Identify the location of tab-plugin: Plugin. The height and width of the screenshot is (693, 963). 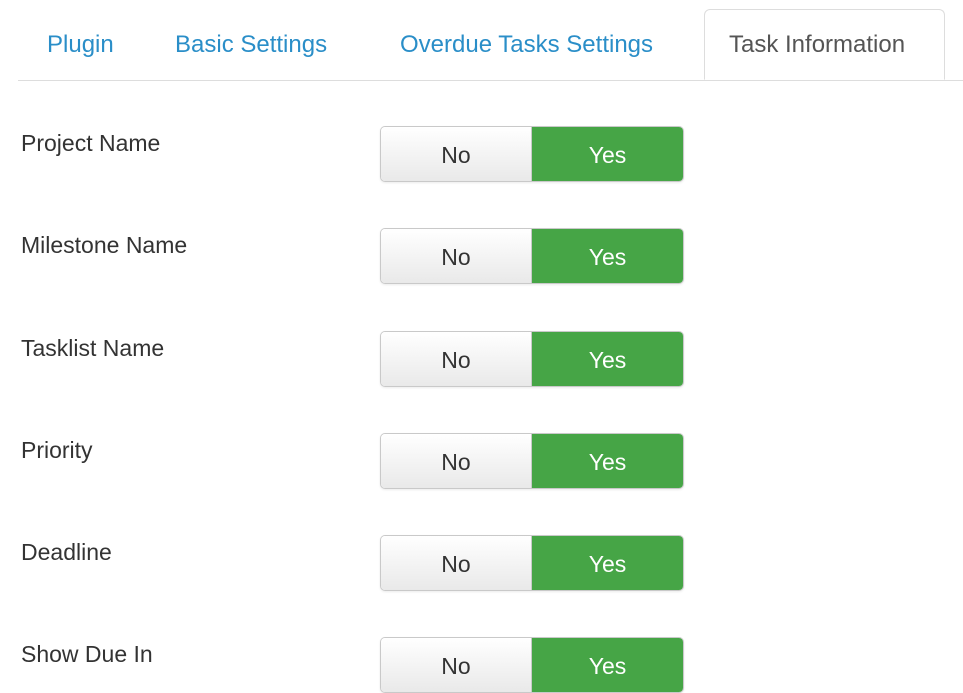
(80, 44).